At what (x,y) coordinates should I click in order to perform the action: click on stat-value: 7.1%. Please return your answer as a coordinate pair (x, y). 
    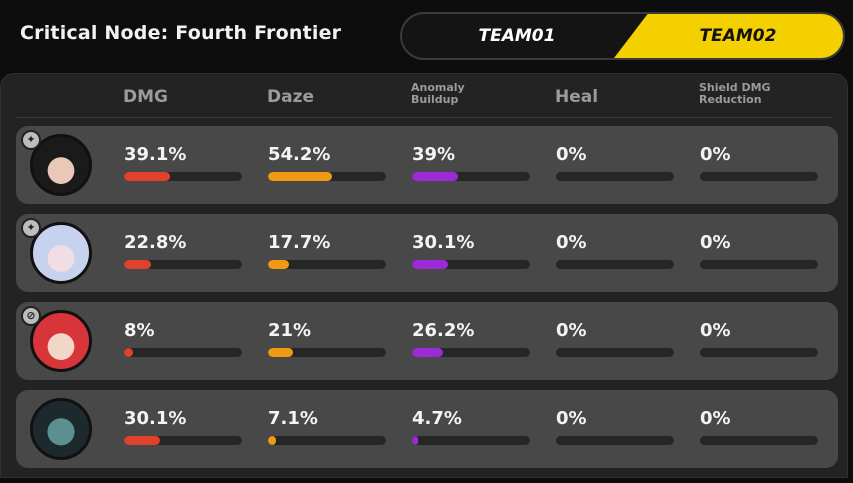
    Looking at the image, I should click on (293, 418).